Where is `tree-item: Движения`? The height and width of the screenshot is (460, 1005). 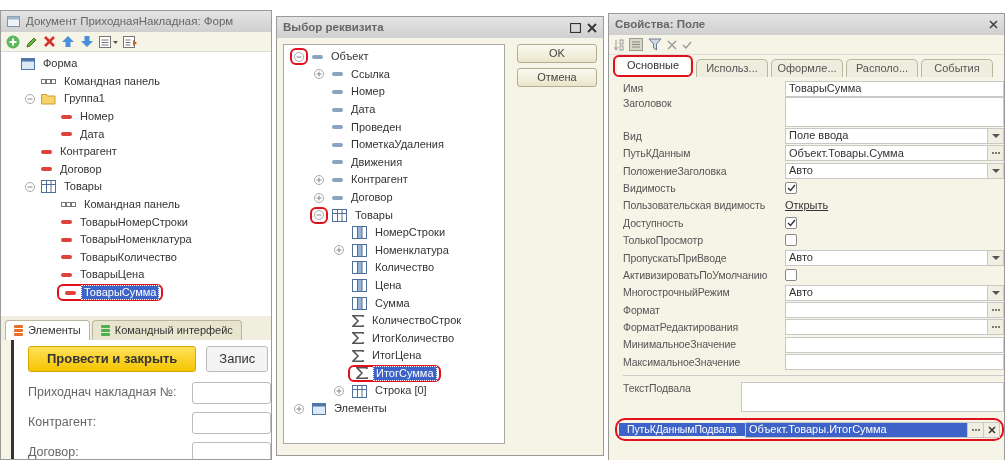 tree-item: Движения is located at coordinates (377, 162).